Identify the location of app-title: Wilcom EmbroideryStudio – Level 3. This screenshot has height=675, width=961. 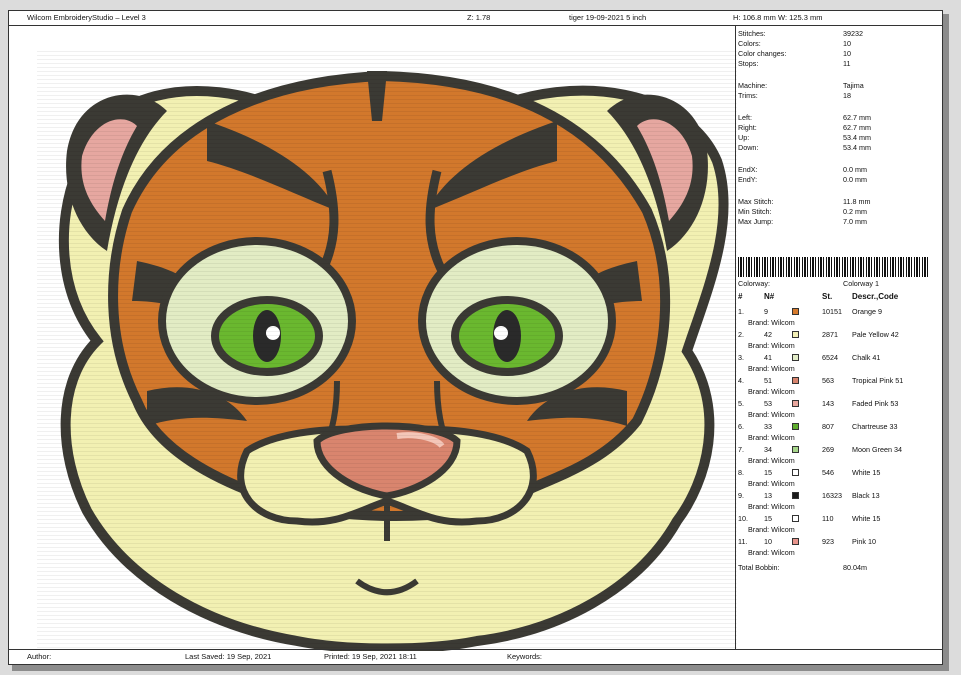
(86, 17).